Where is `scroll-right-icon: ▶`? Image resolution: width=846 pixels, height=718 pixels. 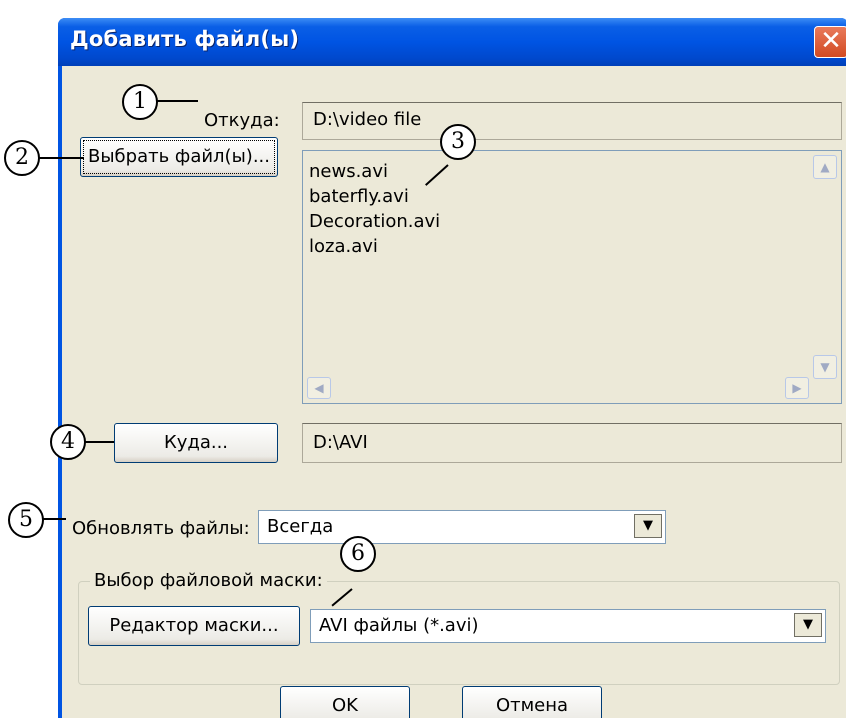 scroll-right-icon: ▶ is located at coordinates (797, 388).